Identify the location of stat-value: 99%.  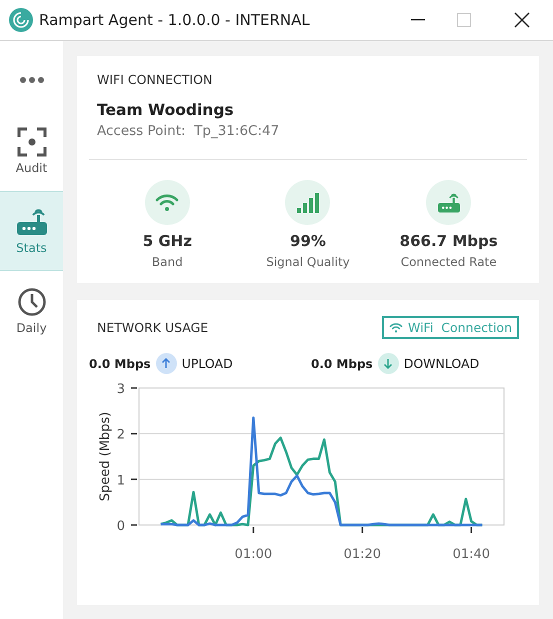
(308, 241).